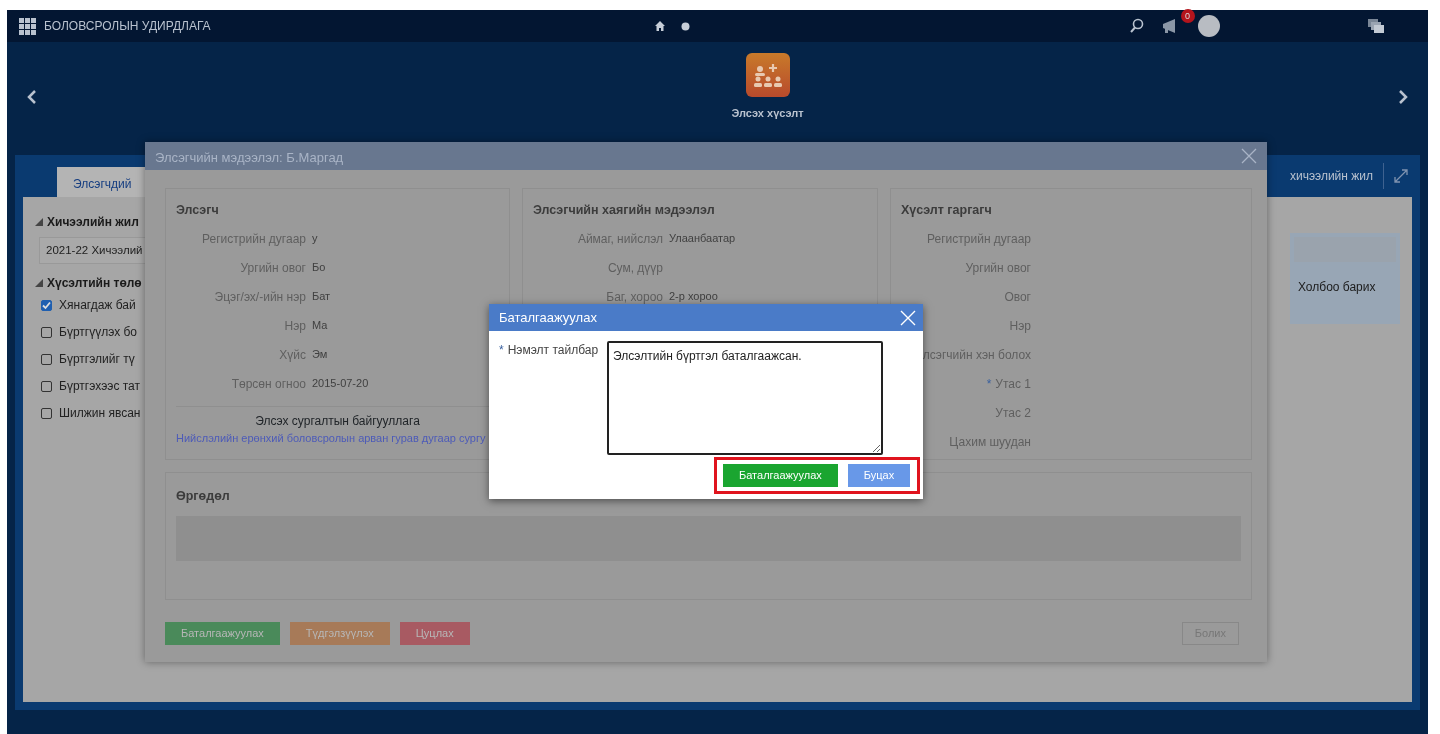 The height and width of the screenshot is (734, 1440). Describe the element at coordinates (548, 317) in the screenshot. I see `dialog-title: Баталгаажуулах` at that location.